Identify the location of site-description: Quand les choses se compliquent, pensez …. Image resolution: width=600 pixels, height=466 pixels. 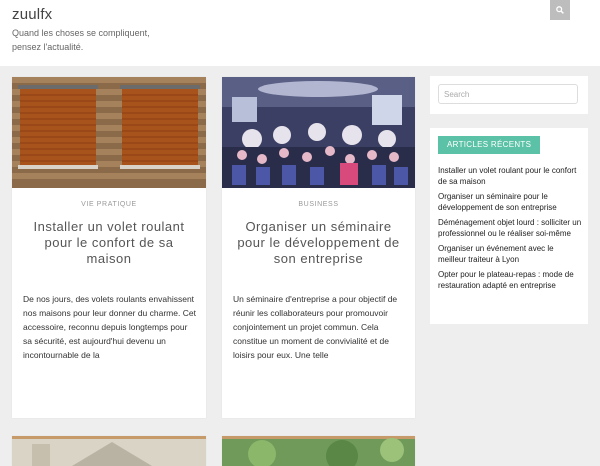
(81, 40).